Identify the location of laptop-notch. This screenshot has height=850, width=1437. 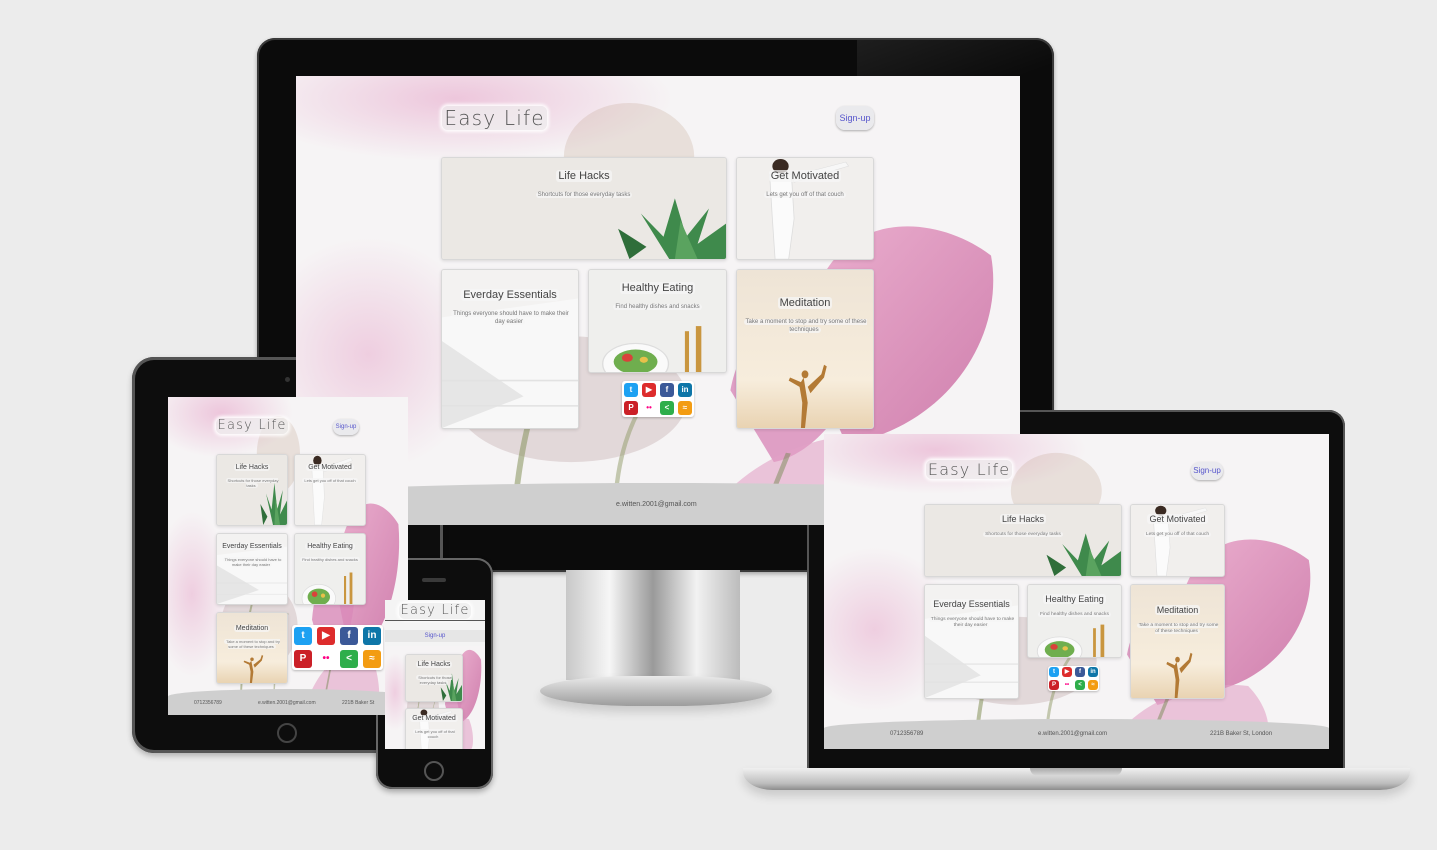
(1076, 772).